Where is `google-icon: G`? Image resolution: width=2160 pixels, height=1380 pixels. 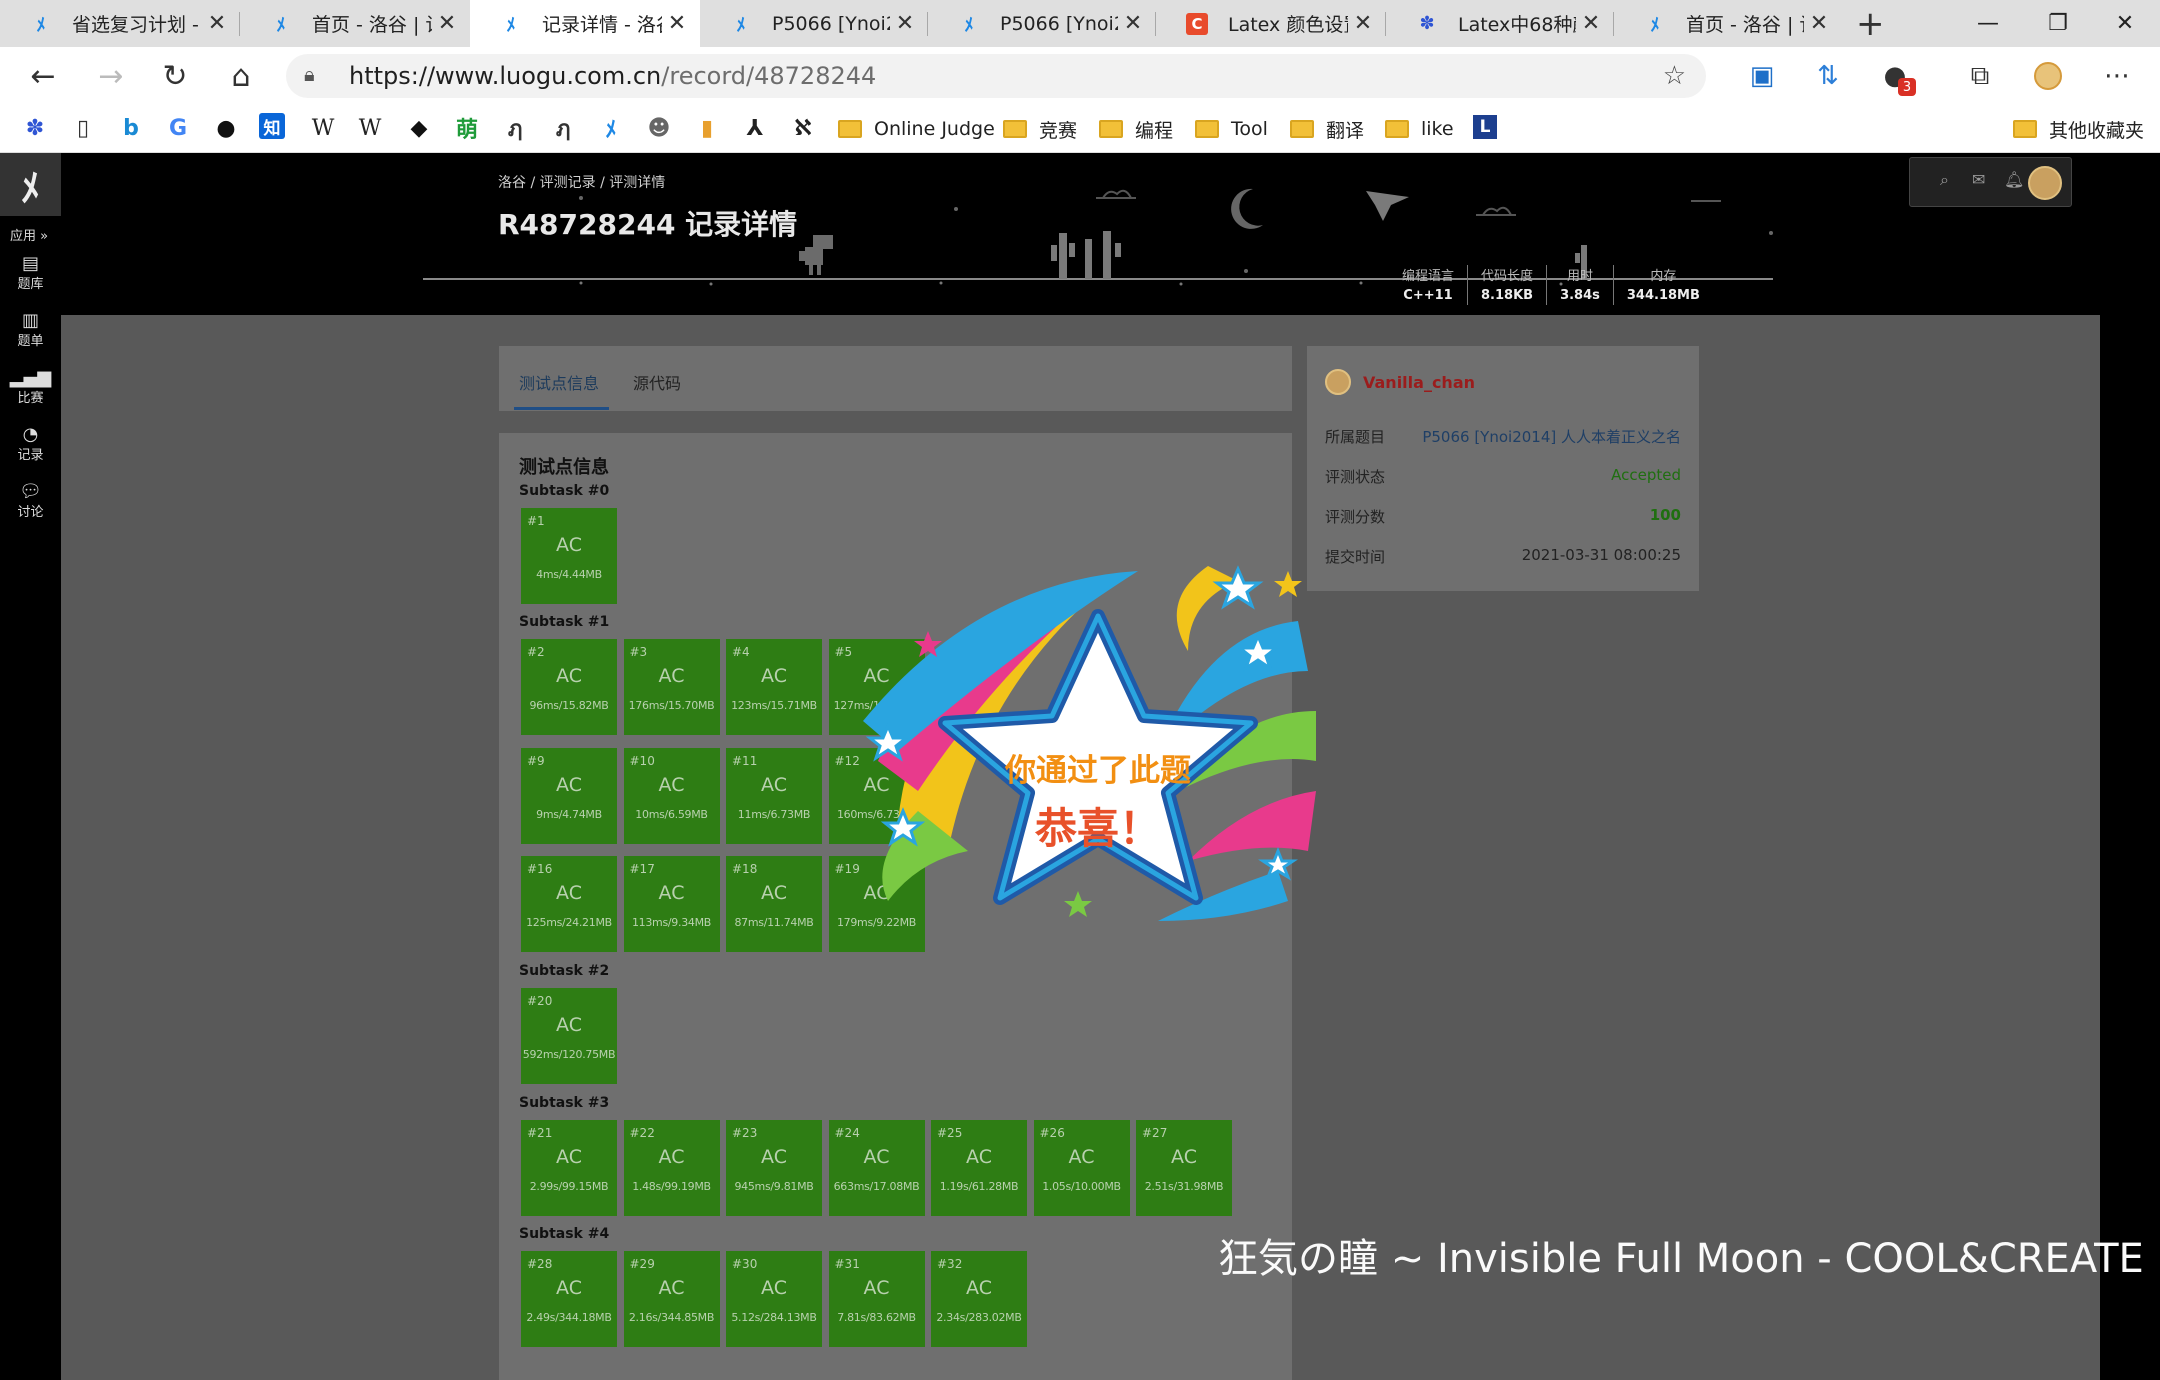
google-icon: G is located at coordinates (178, 128).